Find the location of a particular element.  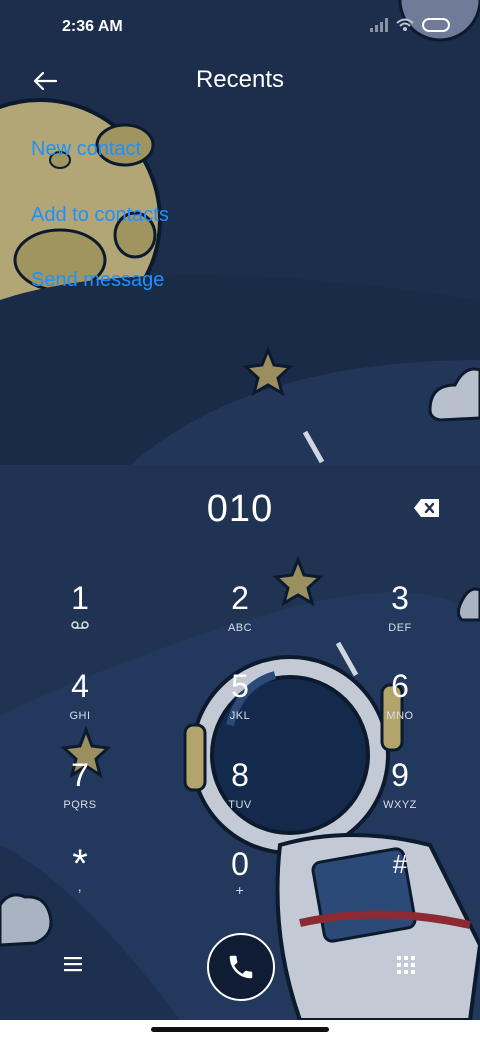

key-0: 0 + is located at coordinates (240, 886).